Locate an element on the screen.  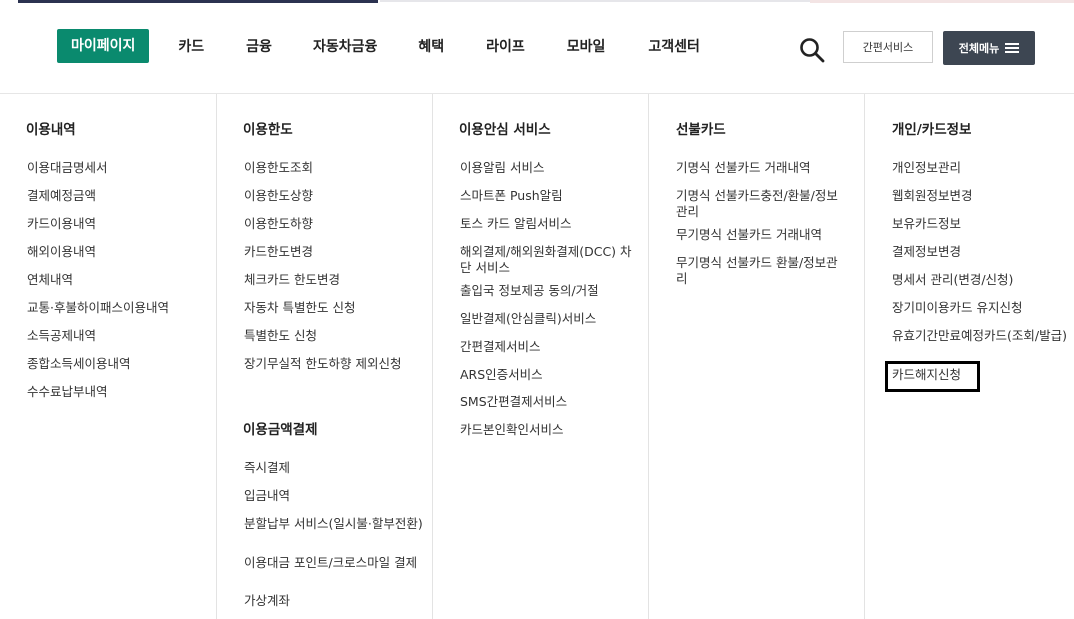
nav-finance: 금융 is located at coordinates (259, 46).